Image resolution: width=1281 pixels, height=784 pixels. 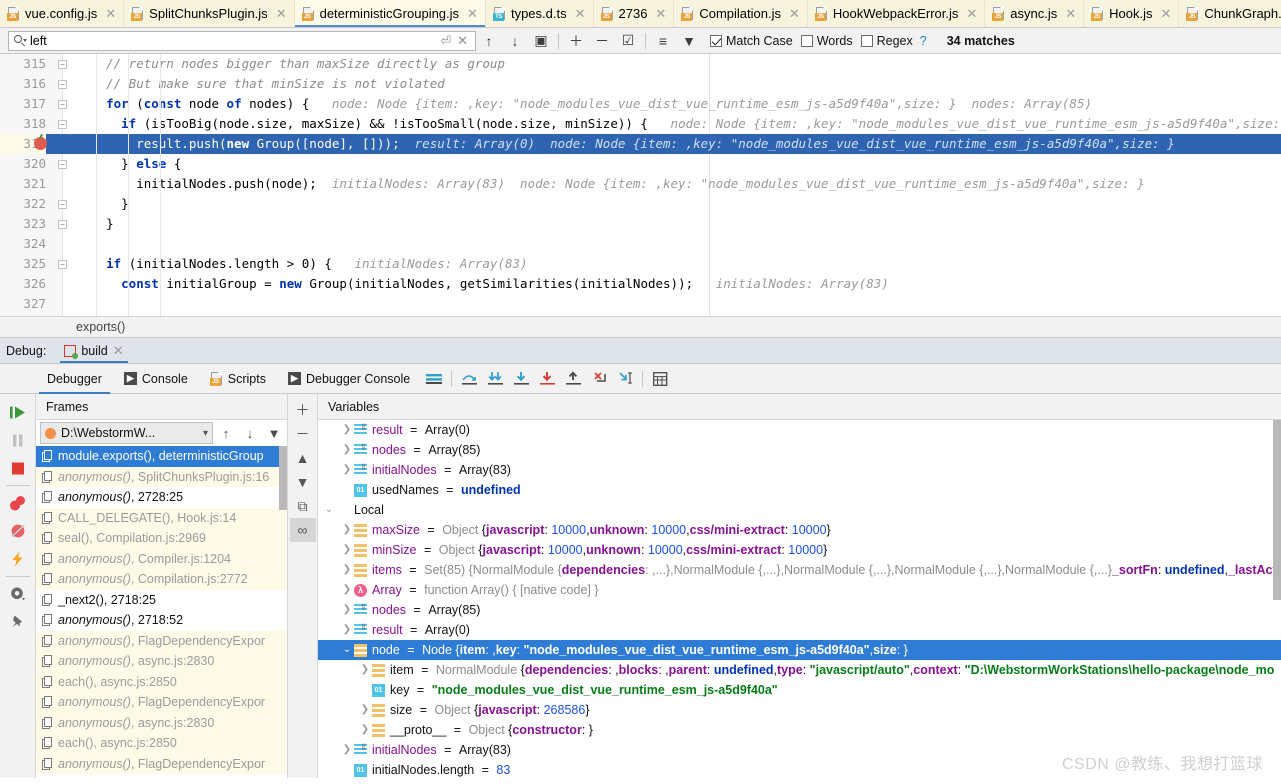 I want to click on settings-gear-button, so click(x=18, y=594).